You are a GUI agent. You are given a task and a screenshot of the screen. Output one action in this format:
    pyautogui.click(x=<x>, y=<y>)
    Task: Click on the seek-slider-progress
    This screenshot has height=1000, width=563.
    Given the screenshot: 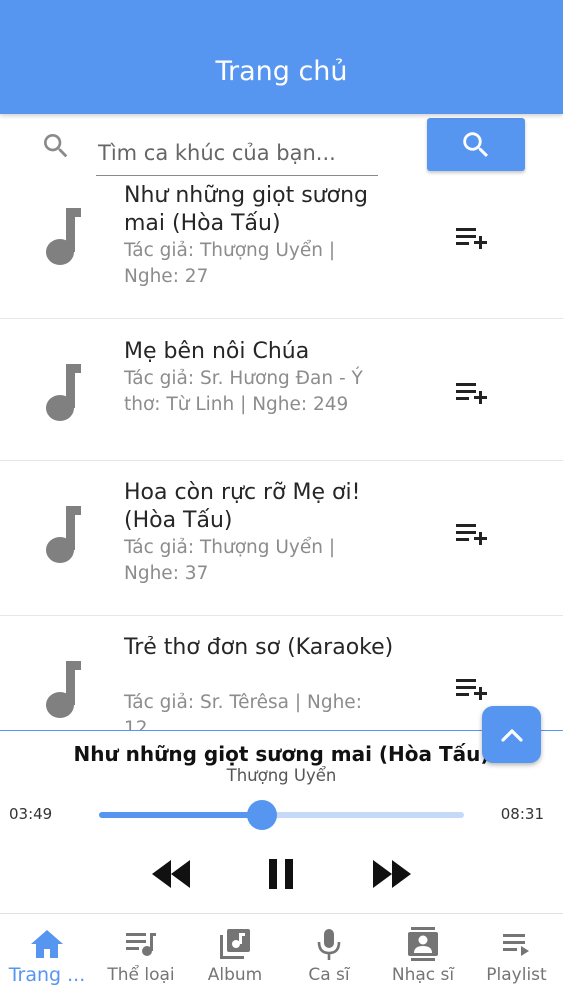 What is the action you would take?
    pyautogui.click(x=181, y=815)
    